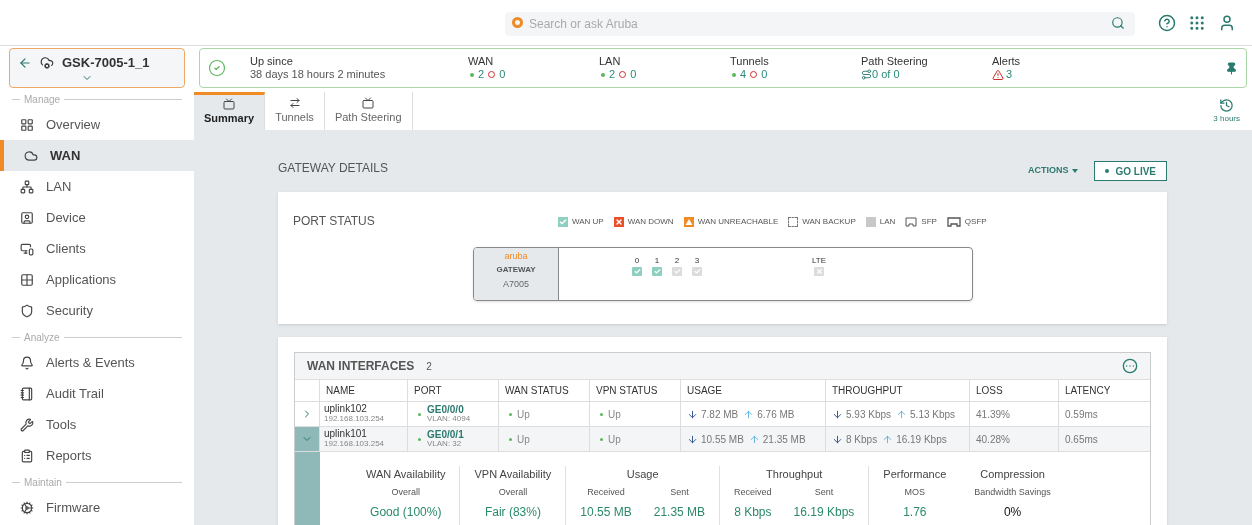 The width and height of the screenshot is (1252, 525). I want to click on search-icon, so click(1118, 22).